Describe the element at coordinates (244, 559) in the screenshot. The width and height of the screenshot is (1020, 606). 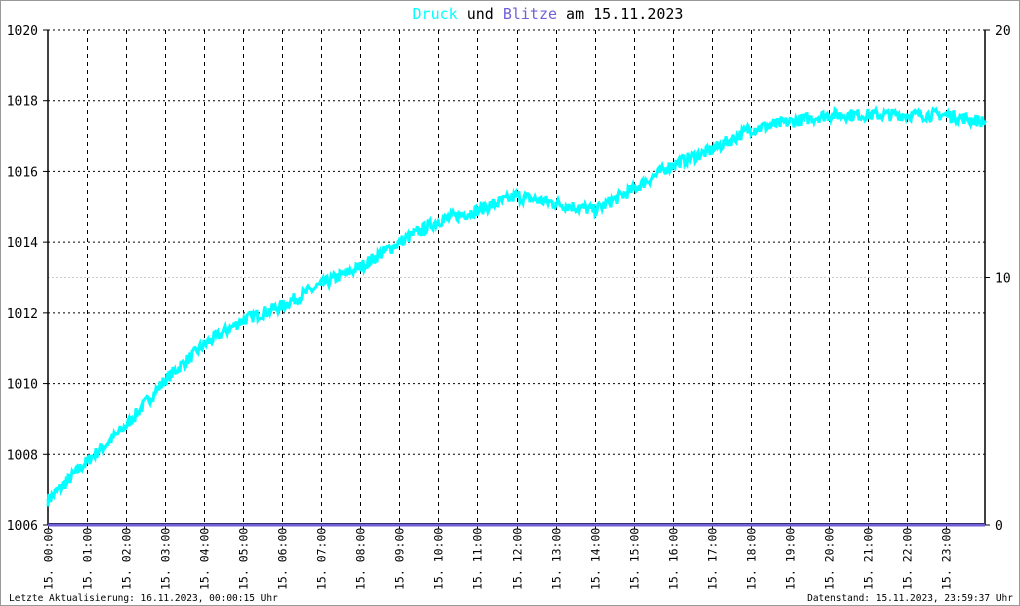
I see `x-tick-label: 15. 05:00` at that location.